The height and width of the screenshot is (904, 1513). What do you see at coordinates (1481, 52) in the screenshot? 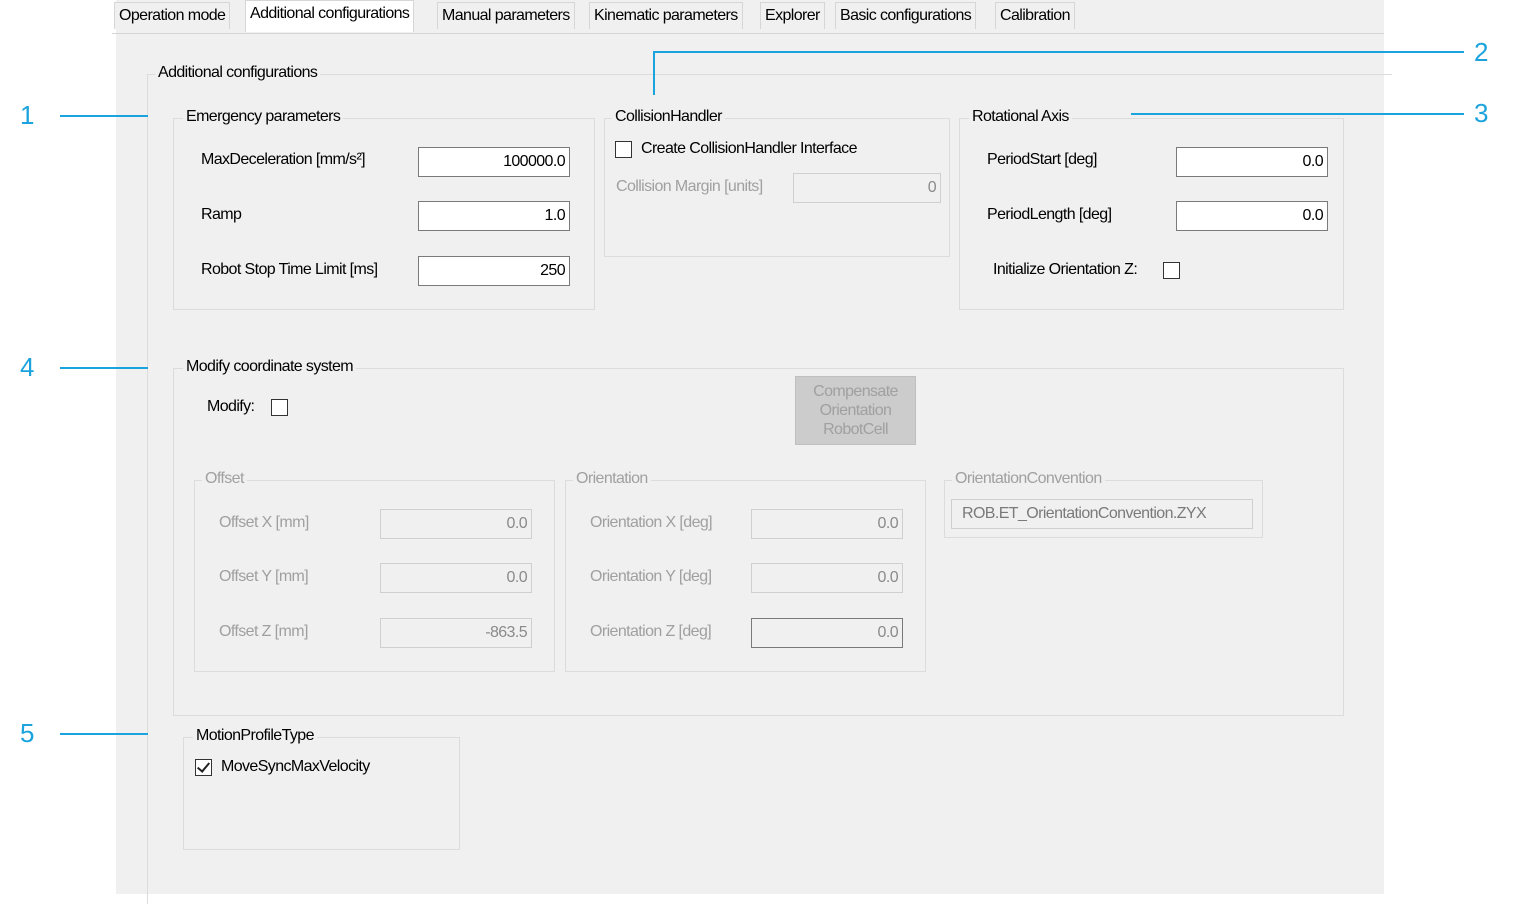
I see `callout-2: 2` at bounding box center [1481, 52].